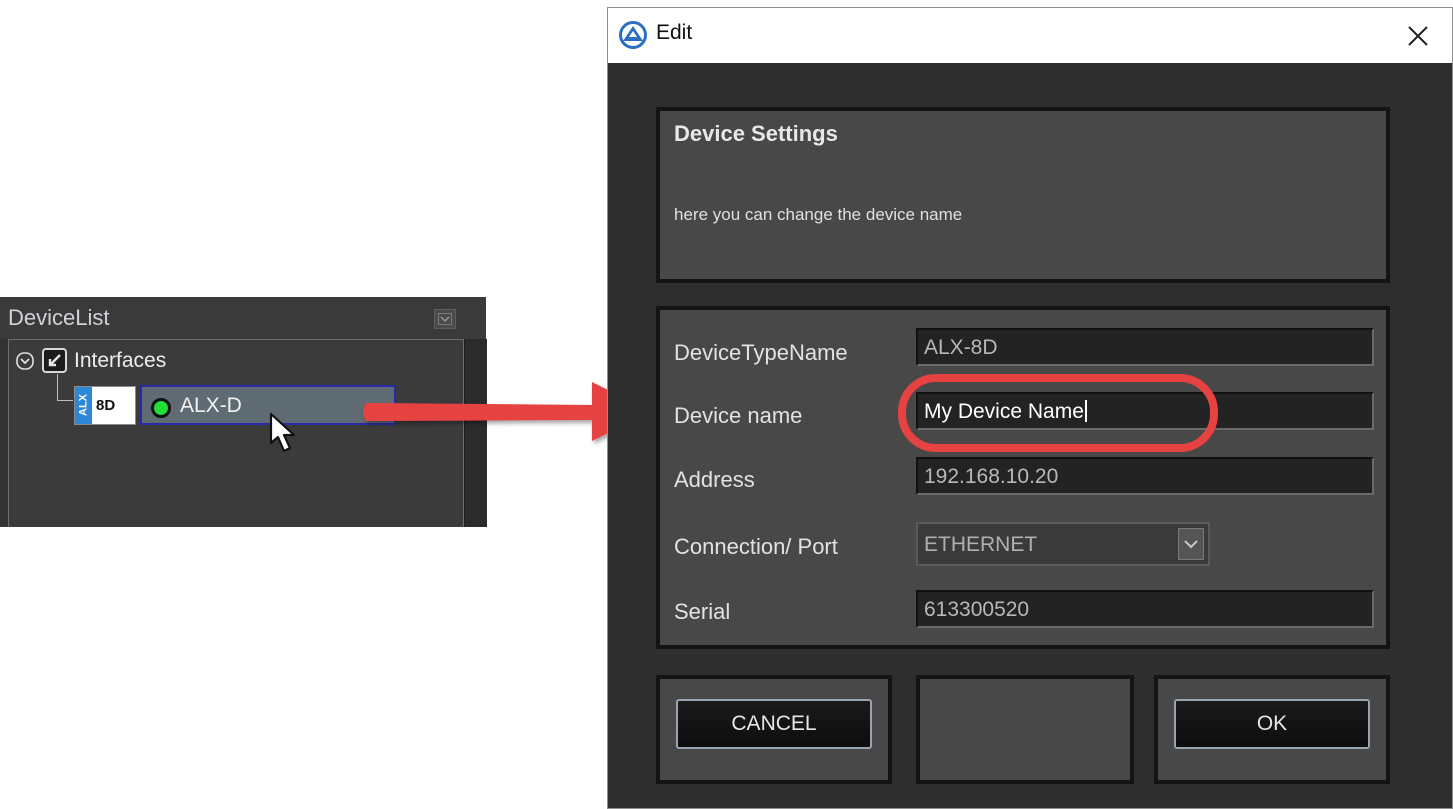 The image size is (1453, 809). Describe the element at coordinates (714, 479) in the screenshot. I see `address-label: Address` at that location.